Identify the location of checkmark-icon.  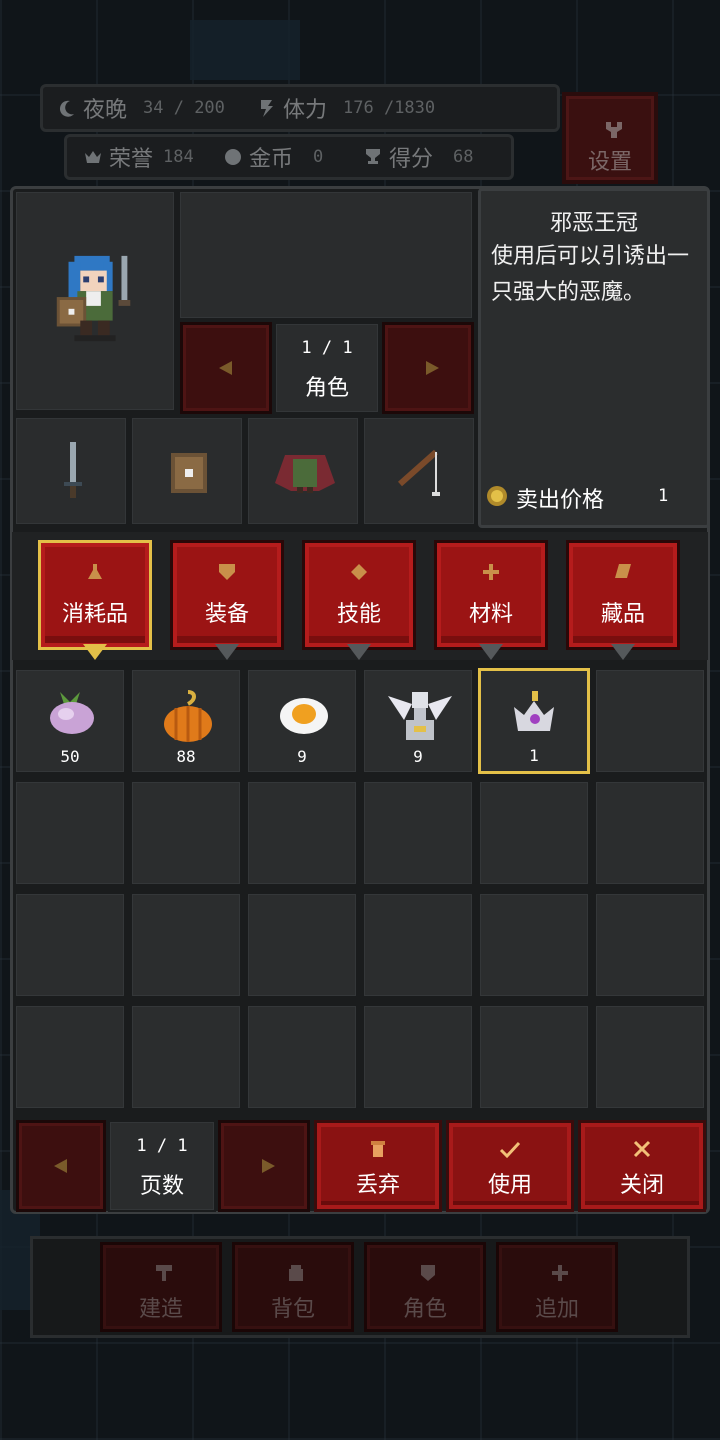
(510, 1150).